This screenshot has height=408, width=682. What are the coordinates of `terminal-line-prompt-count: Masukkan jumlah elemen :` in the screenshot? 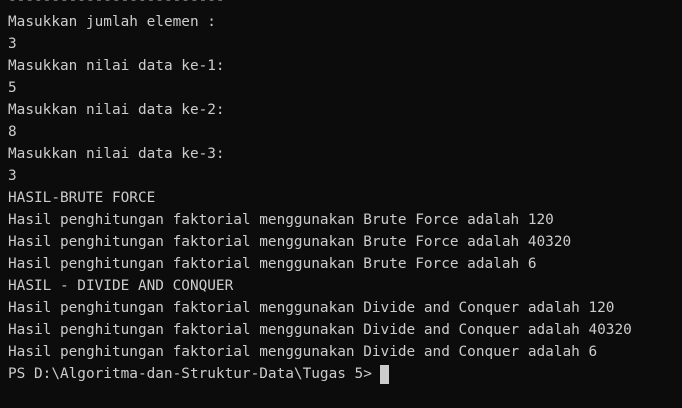 It's located at (112, 22).